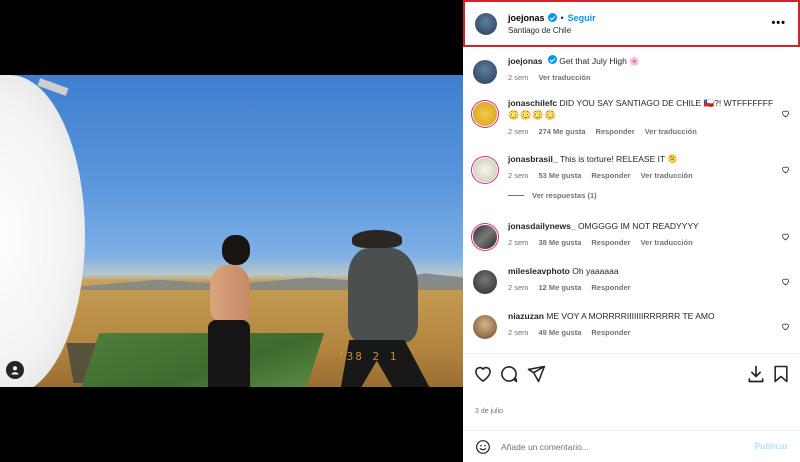  What do you see at coordinates (542, 226) in the screenshot?
I see `comment-username: jonasdailynews_` at bounding box center [542, 226].